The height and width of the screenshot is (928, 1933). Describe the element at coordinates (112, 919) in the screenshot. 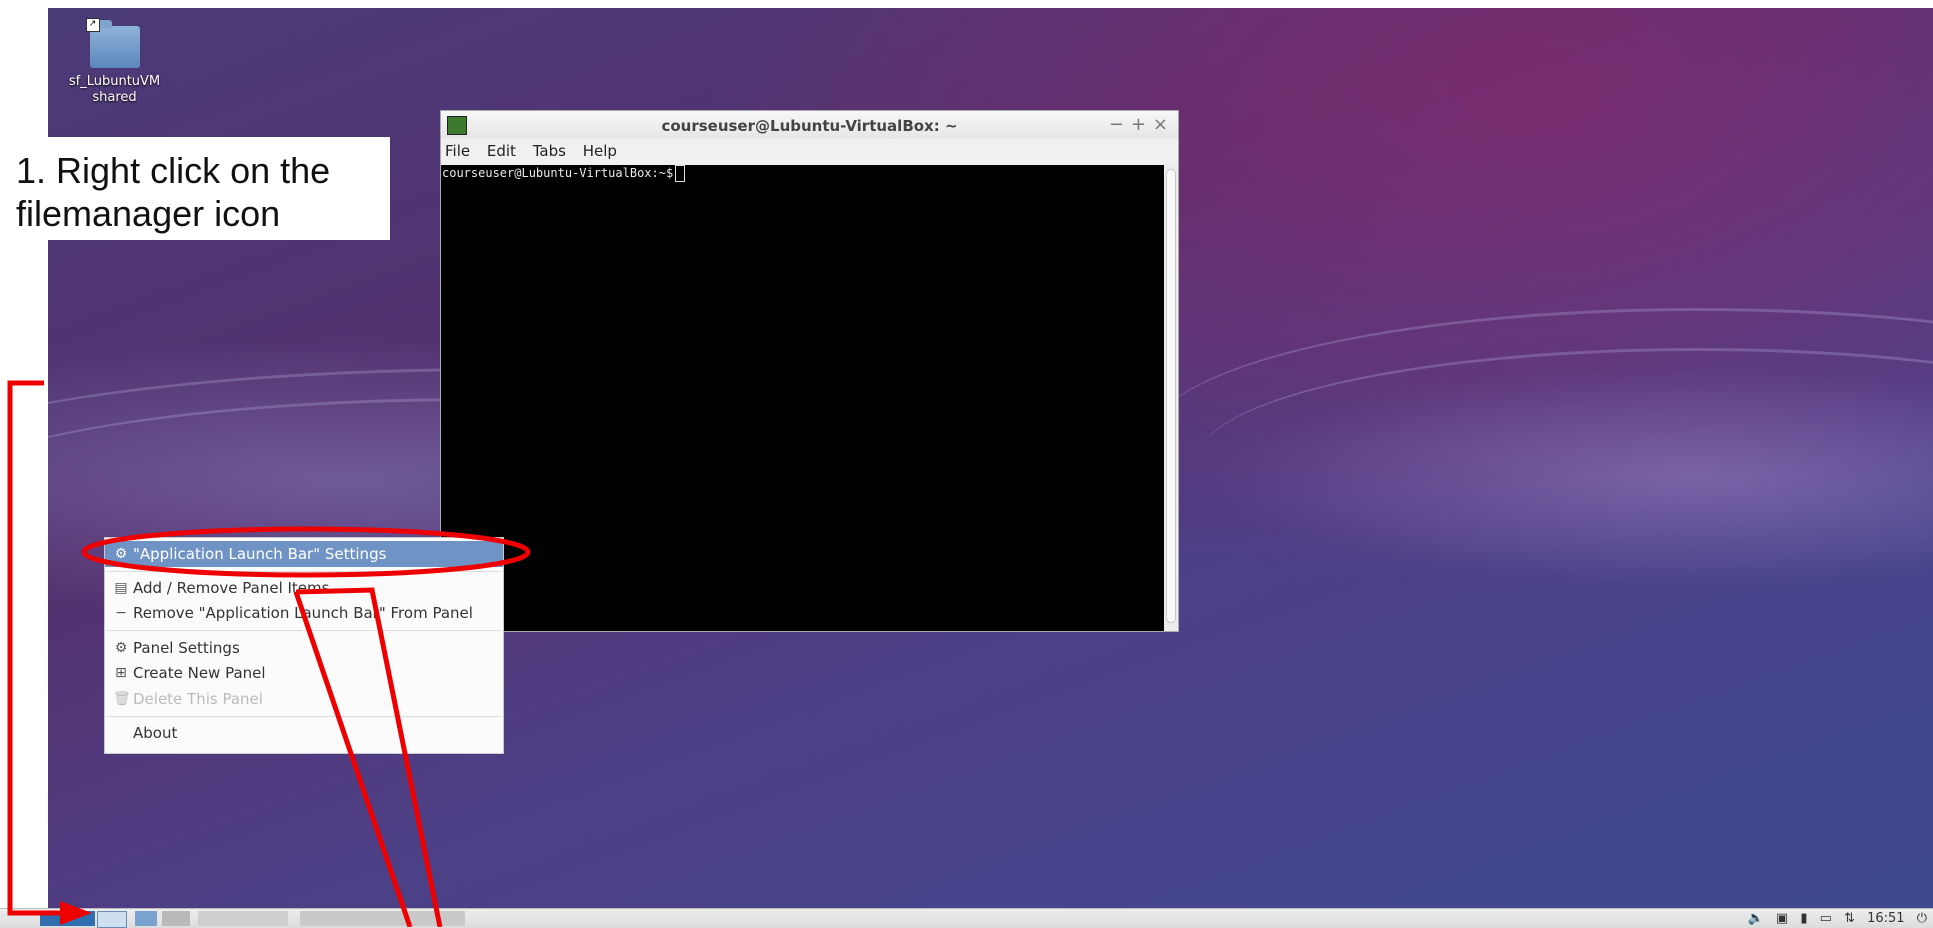

I see `file-manager-launcher-icon` at that location.